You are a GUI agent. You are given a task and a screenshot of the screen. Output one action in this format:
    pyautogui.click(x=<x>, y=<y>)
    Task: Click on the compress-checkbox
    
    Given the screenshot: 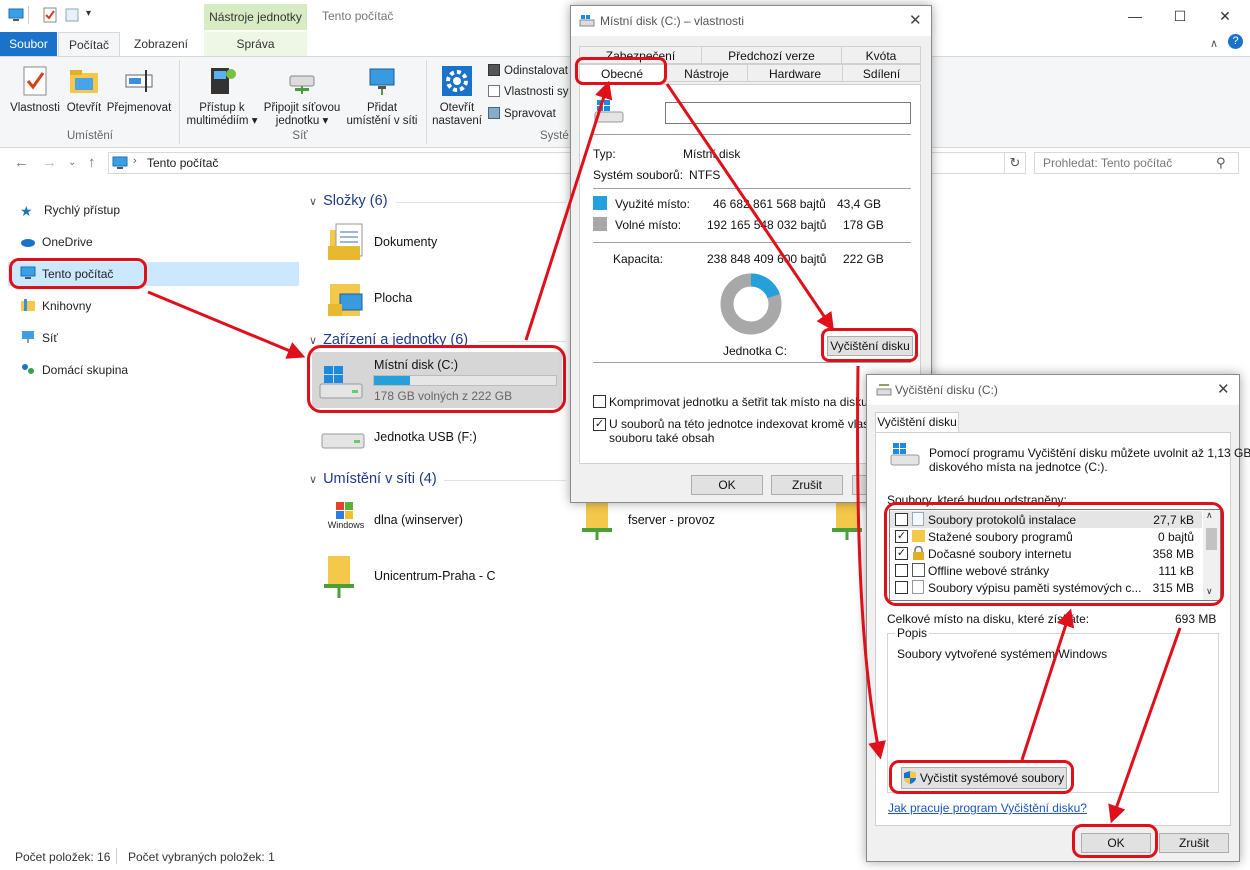 What is the action you would take?
    pyautogui.click(x=599, y=401)
    